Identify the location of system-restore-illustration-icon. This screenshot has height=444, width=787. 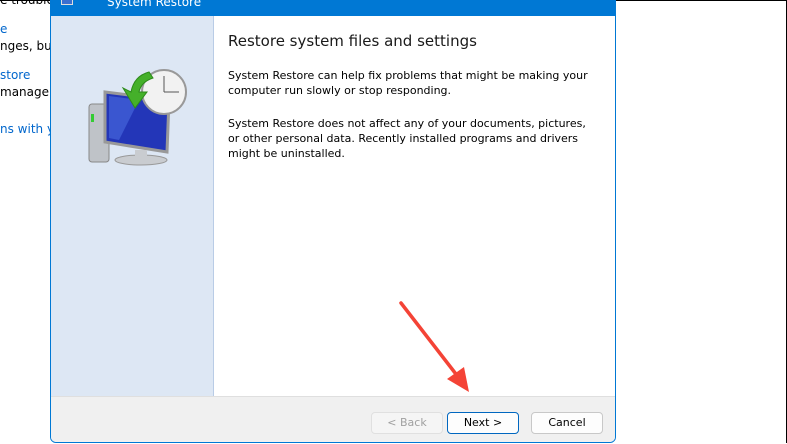
(137, 117).